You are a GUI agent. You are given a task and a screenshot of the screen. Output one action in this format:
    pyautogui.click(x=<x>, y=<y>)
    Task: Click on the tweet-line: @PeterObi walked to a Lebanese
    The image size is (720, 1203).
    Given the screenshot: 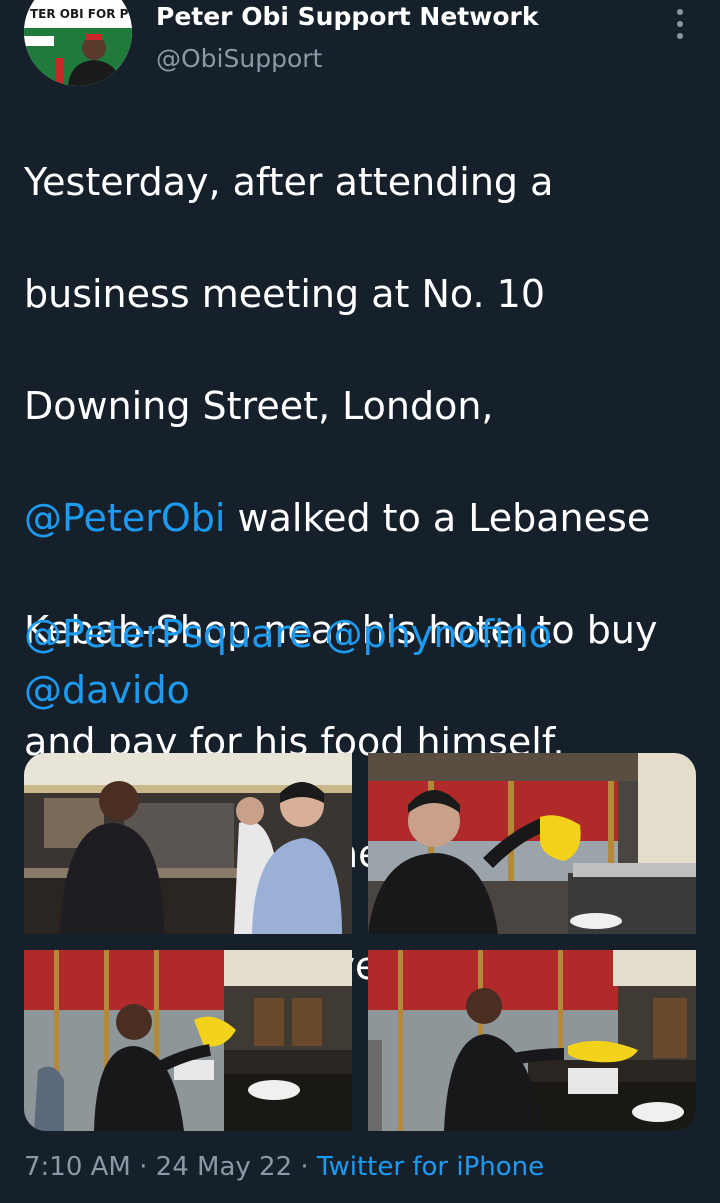 What is the action you would take?
    pyautogui.click(x=364, y=518)
    